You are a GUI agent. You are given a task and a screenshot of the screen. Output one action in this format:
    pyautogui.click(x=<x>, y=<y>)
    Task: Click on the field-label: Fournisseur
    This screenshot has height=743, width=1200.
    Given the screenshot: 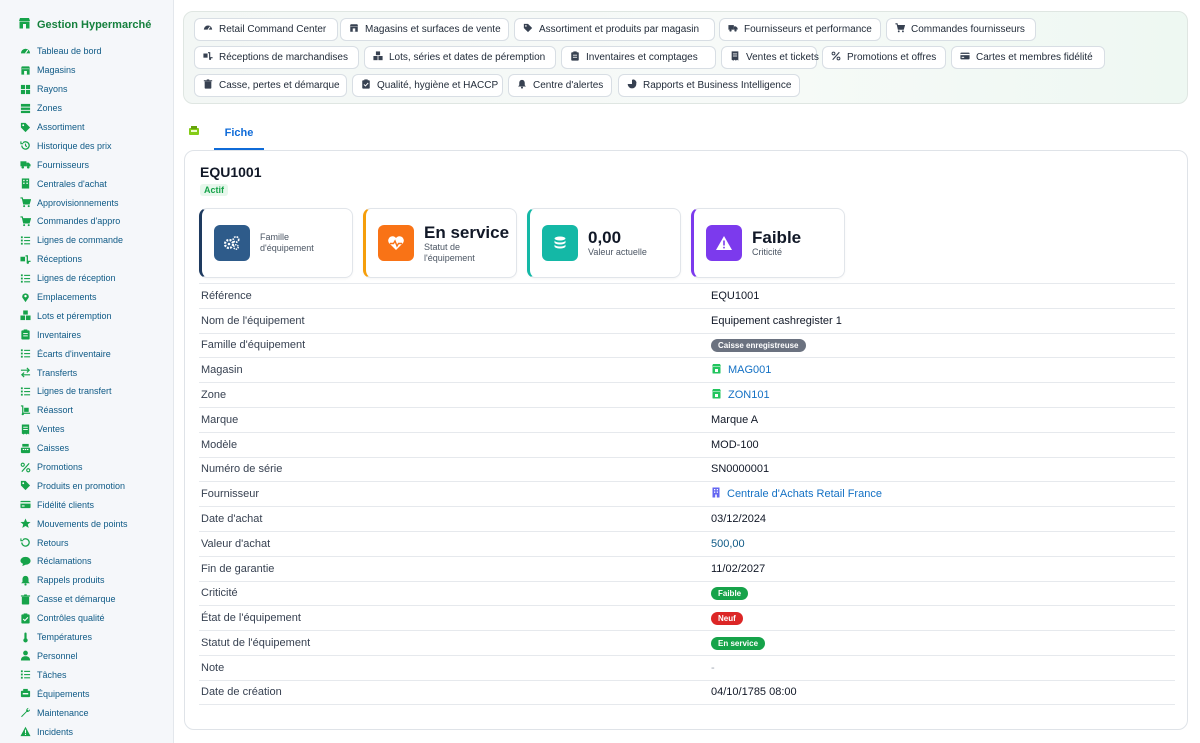 What is the action you would take?
    pyautogui.click(x=230, y=494)
    